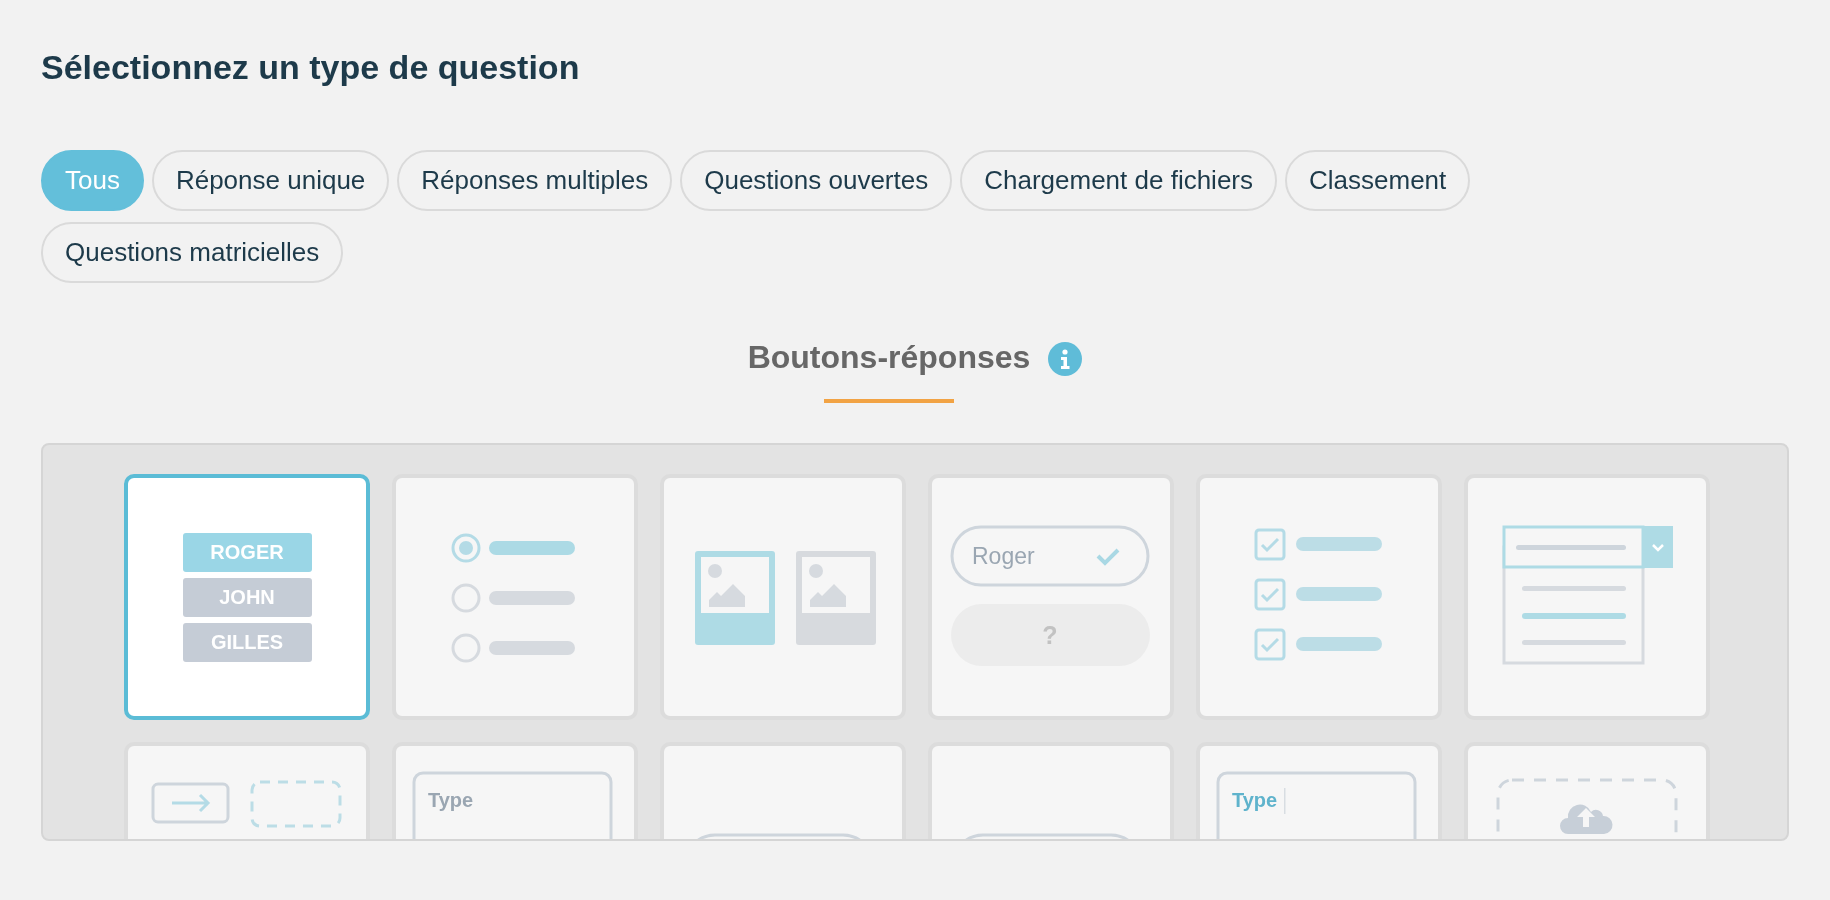 This screenshot has width=1830, height=900. I want to click on filter-tab: Questions ouvertes, so click(816, 180).